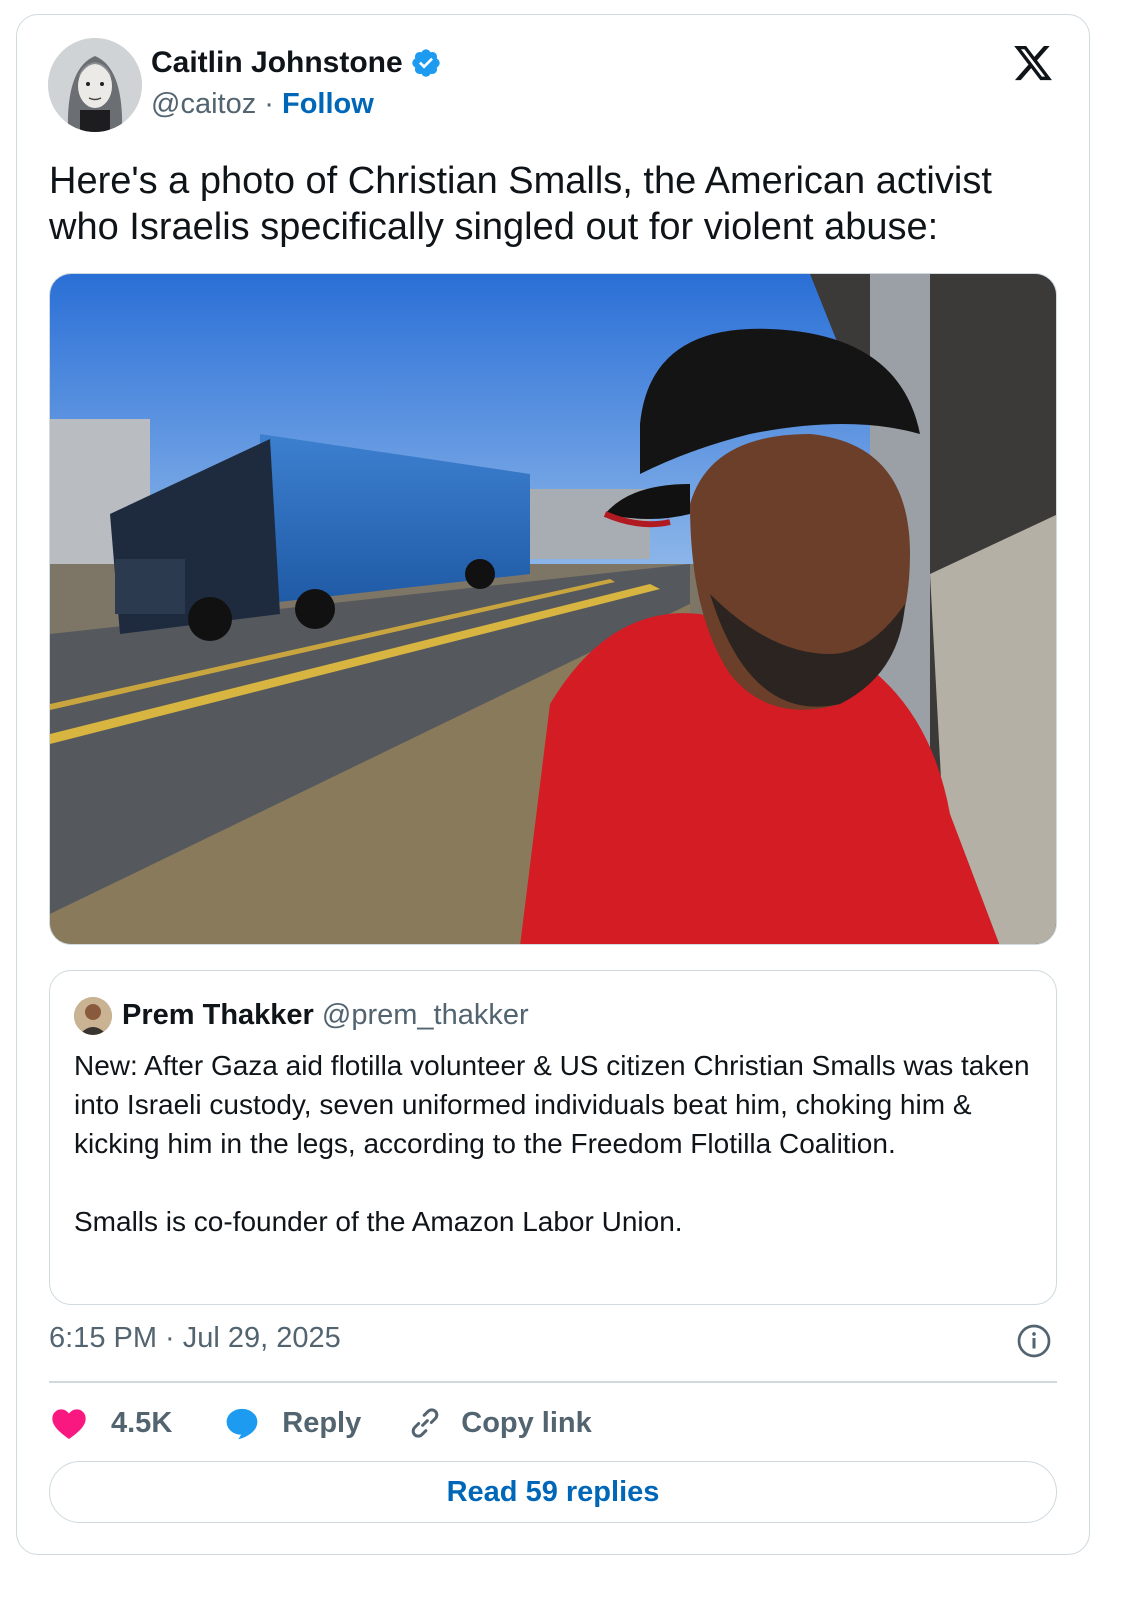 The height and width of the screenshot is (1604, 1124). What do you see at coordinates (195, 1338) in the screenshot?
I see `tweet-timestamp: 6:15 PM · Jul 29, 2025` at bounding box center [195, 1338].